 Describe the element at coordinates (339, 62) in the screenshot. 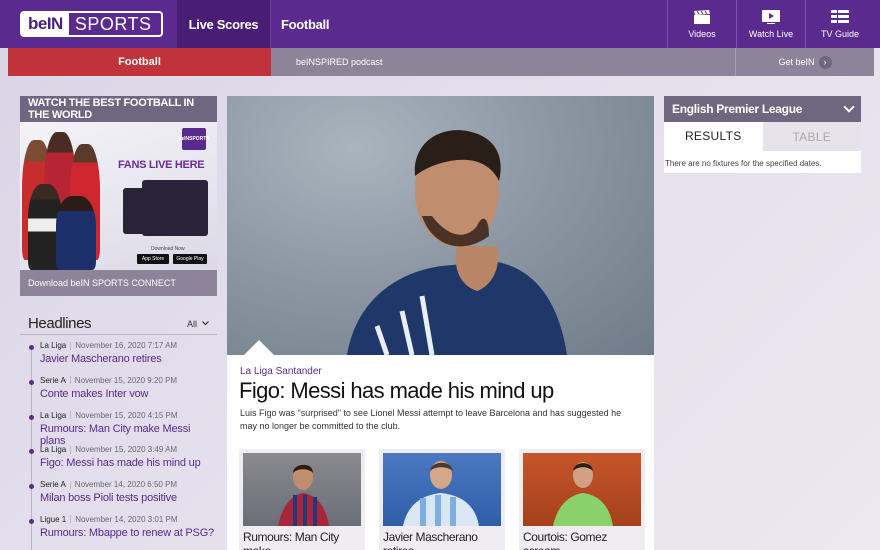

I see `subnav-podcast-link: beINSPIRED podcast` at that location.